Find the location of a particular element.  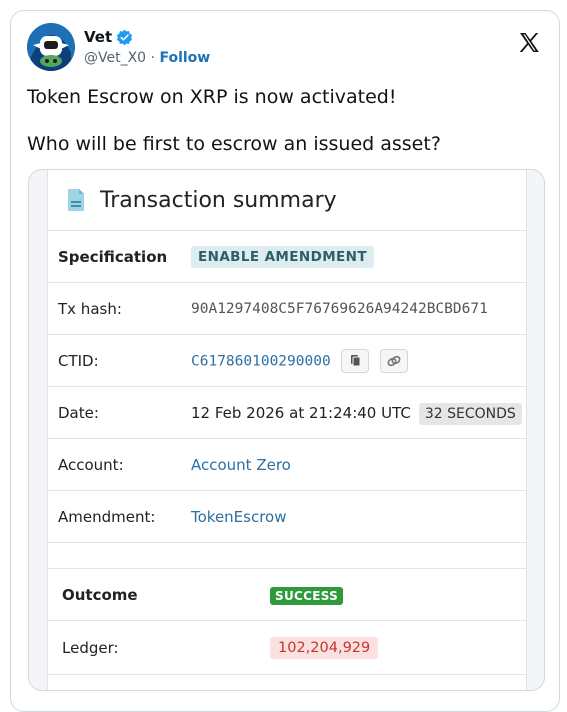

row-amendment: Amendment: TokenEscrow is located at coordinates (287, 516).